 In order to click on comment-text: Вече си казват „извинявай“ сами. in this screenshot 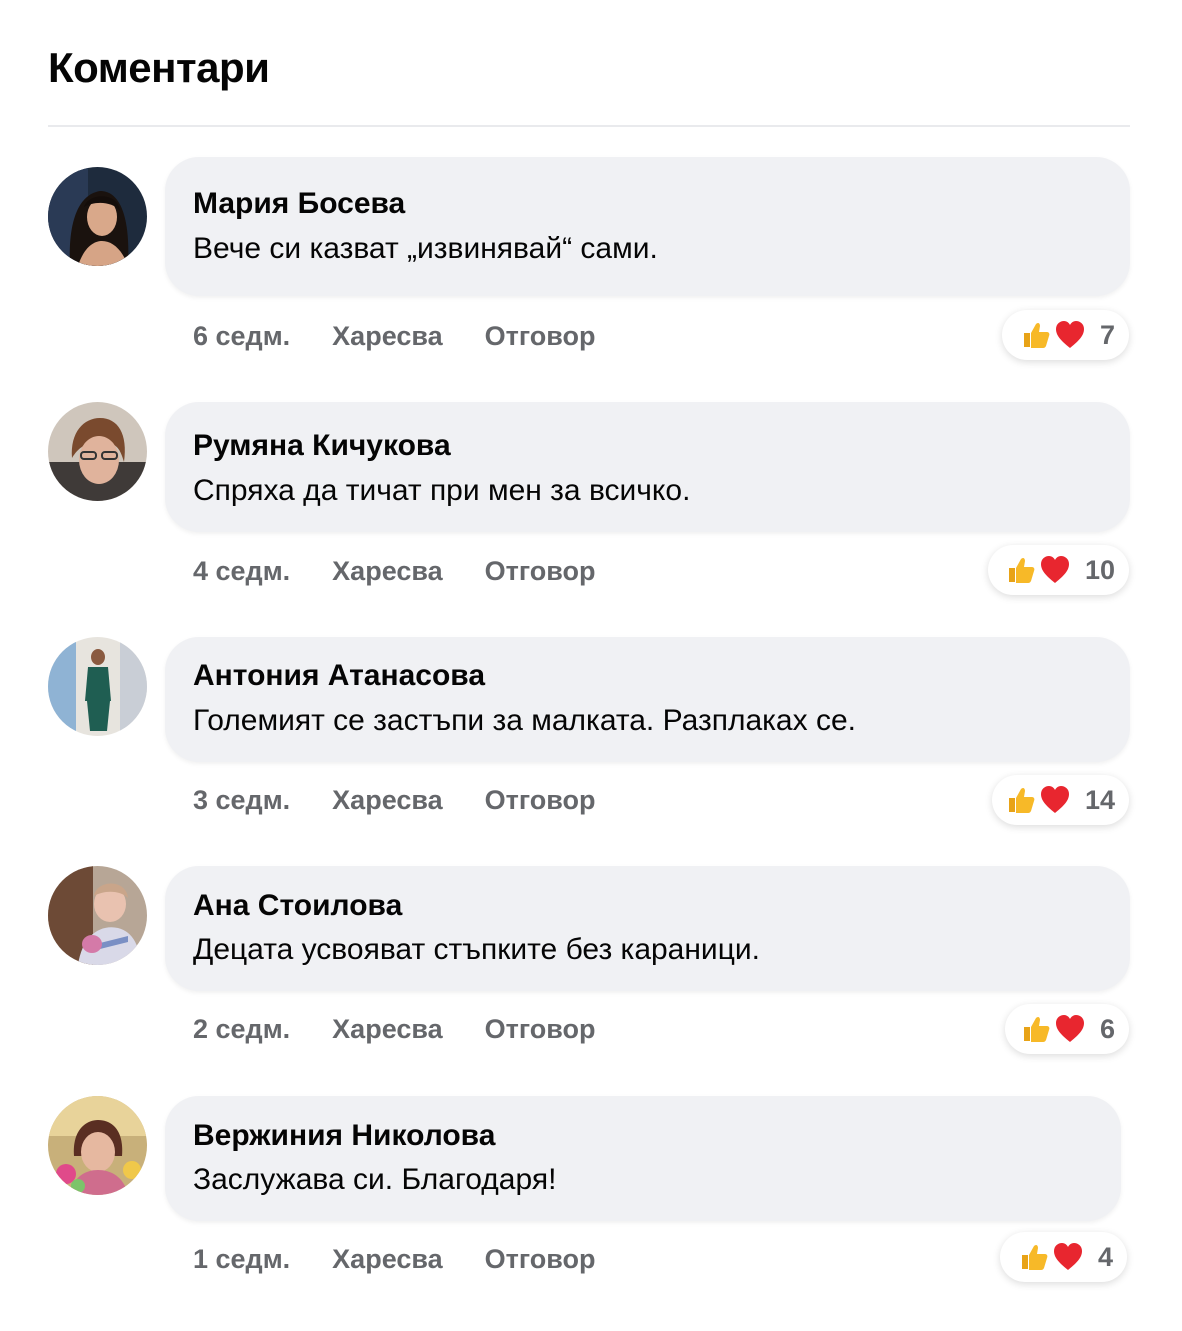, I will do `click(425, 248)`.